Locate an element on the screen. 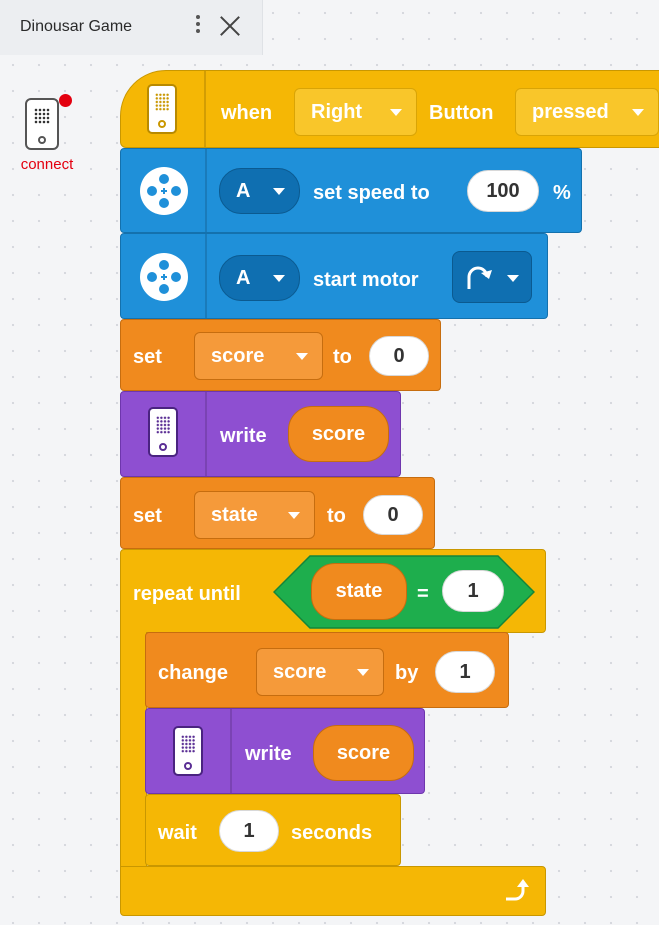 Image resolution: width=659 pixels, height=925 pixels. set-variable-block: set state to 0 is located at coordinates (277, 513).